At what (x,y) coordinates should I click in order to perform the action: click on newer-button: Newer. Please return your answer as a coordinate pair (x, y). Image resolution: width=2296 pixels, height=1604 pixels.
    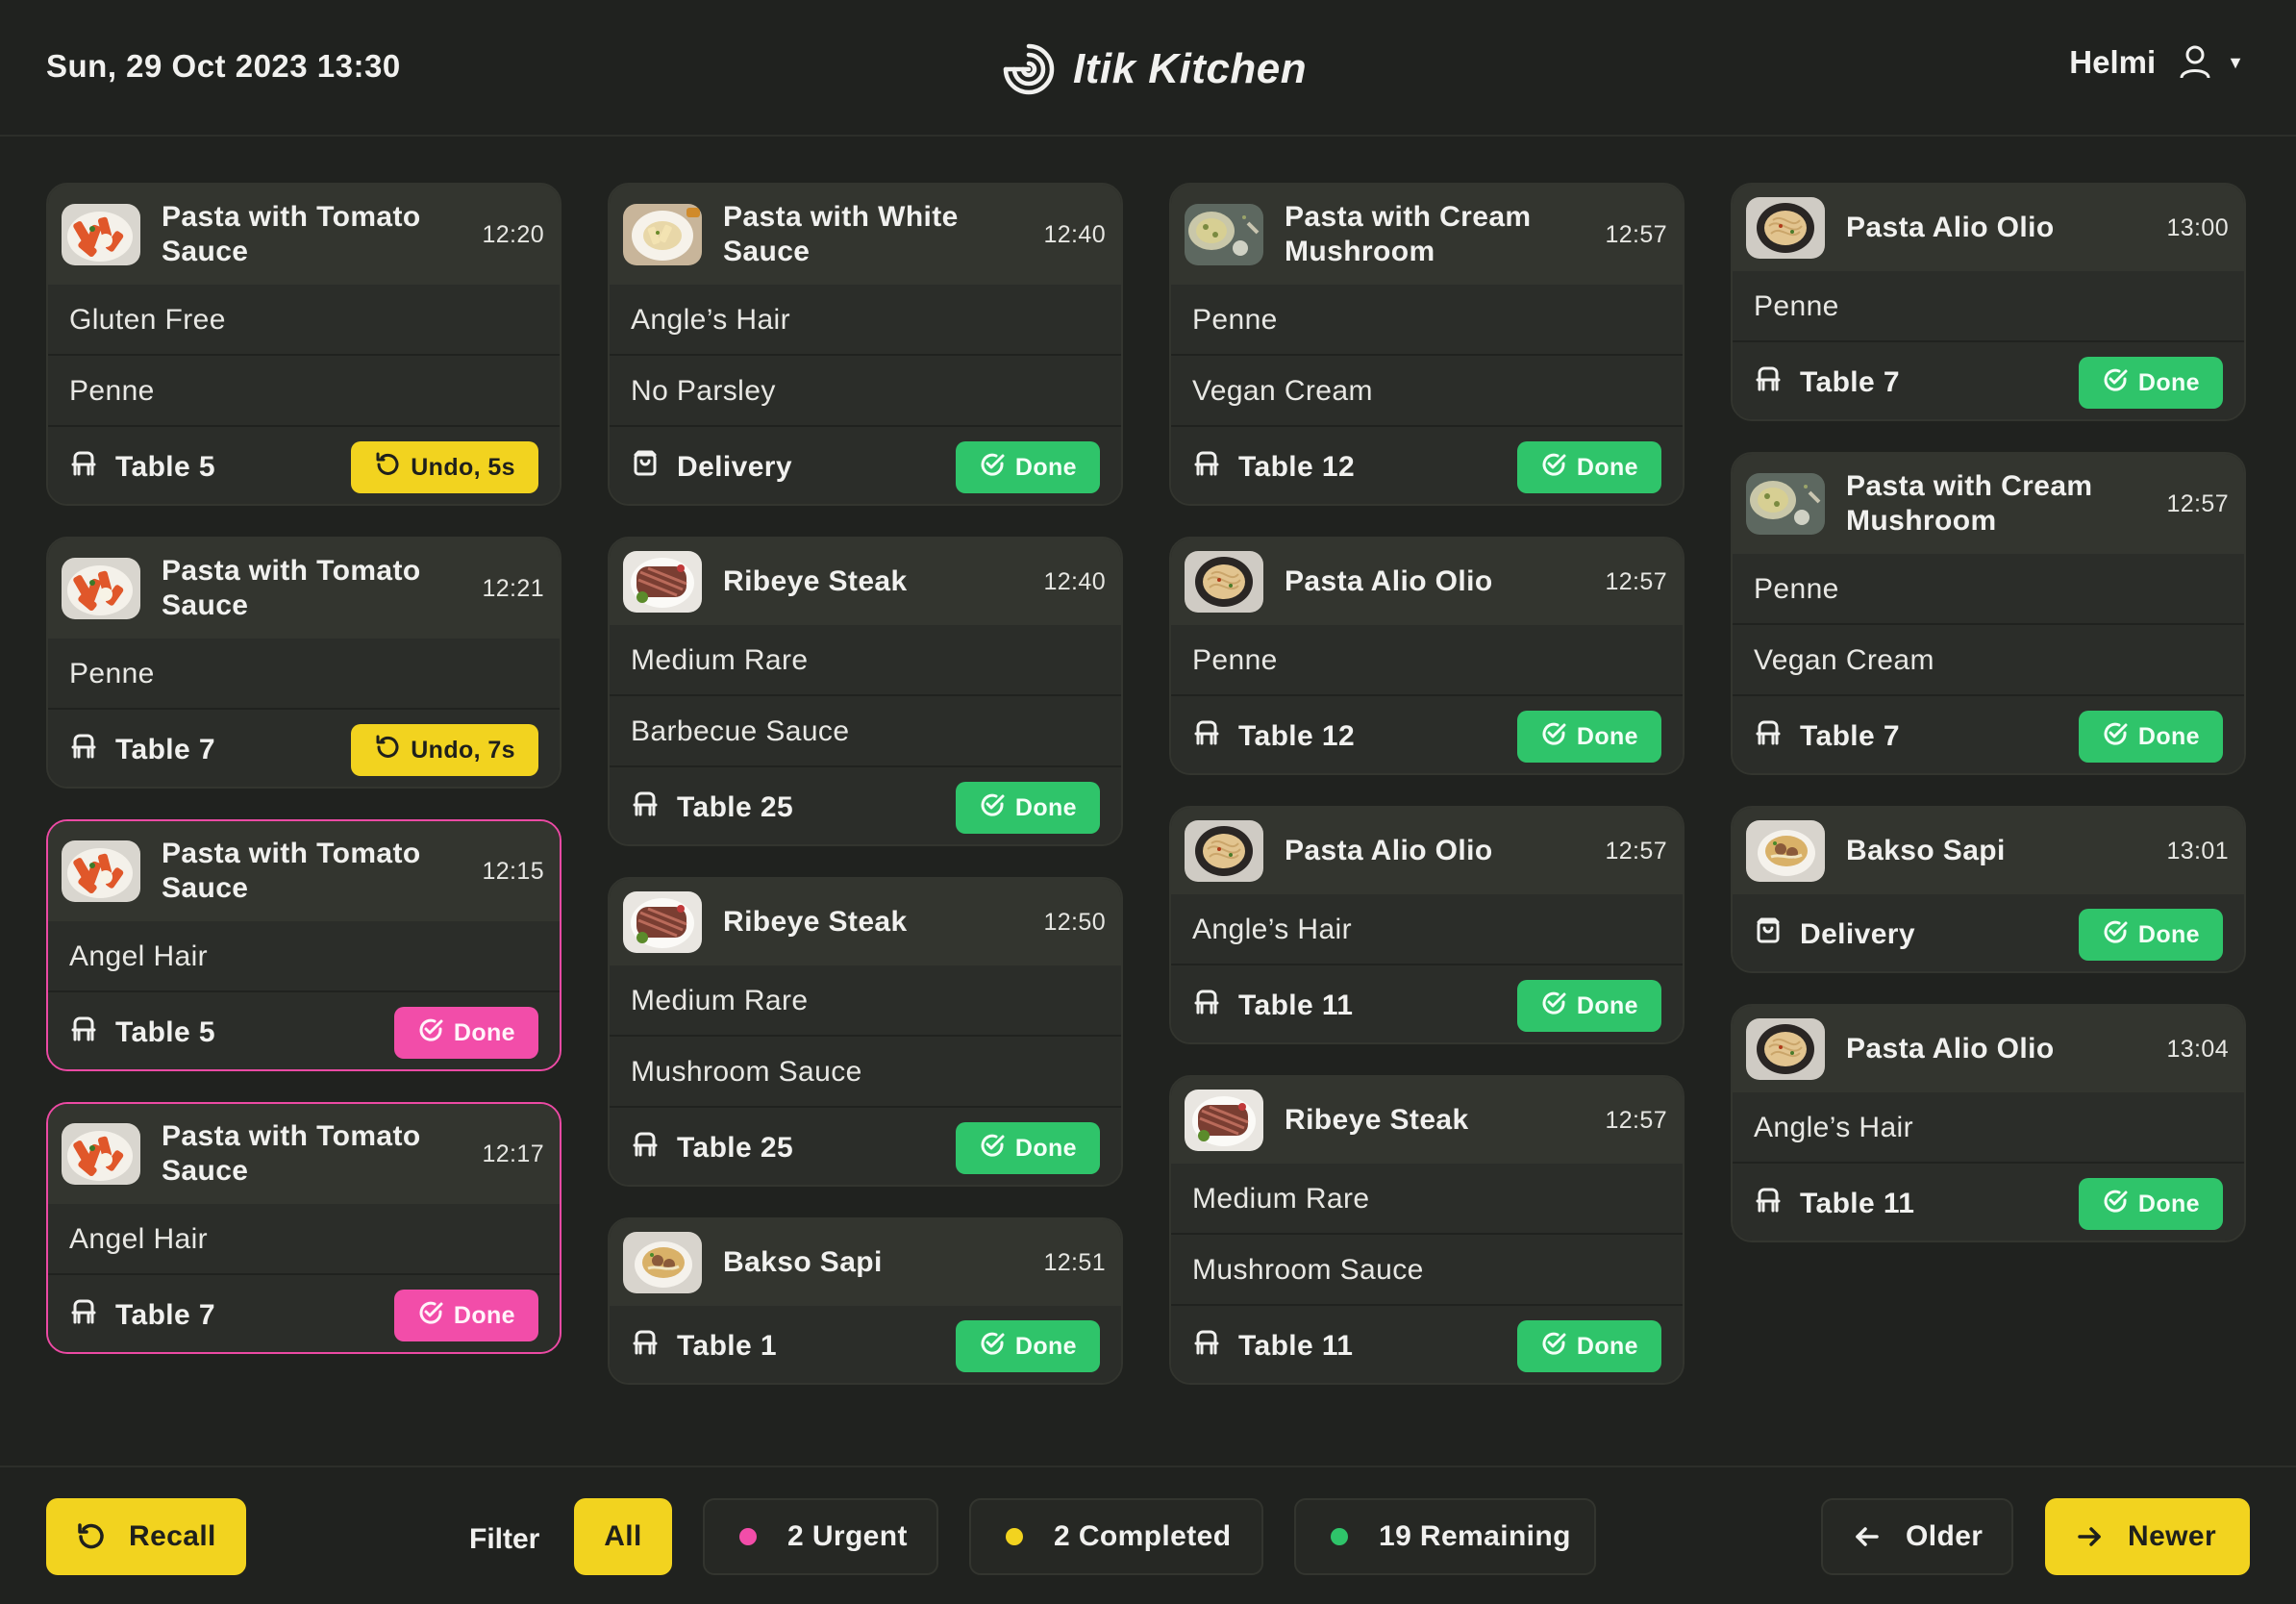
    Looking at the image, I should click on (2147, 1536).